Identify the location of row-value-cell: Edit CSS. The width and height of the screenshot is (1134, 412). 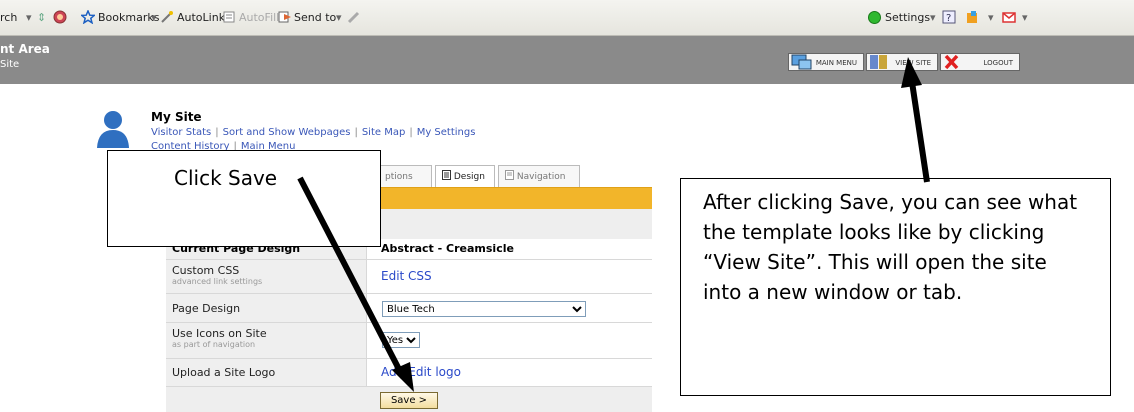
(509, 277).